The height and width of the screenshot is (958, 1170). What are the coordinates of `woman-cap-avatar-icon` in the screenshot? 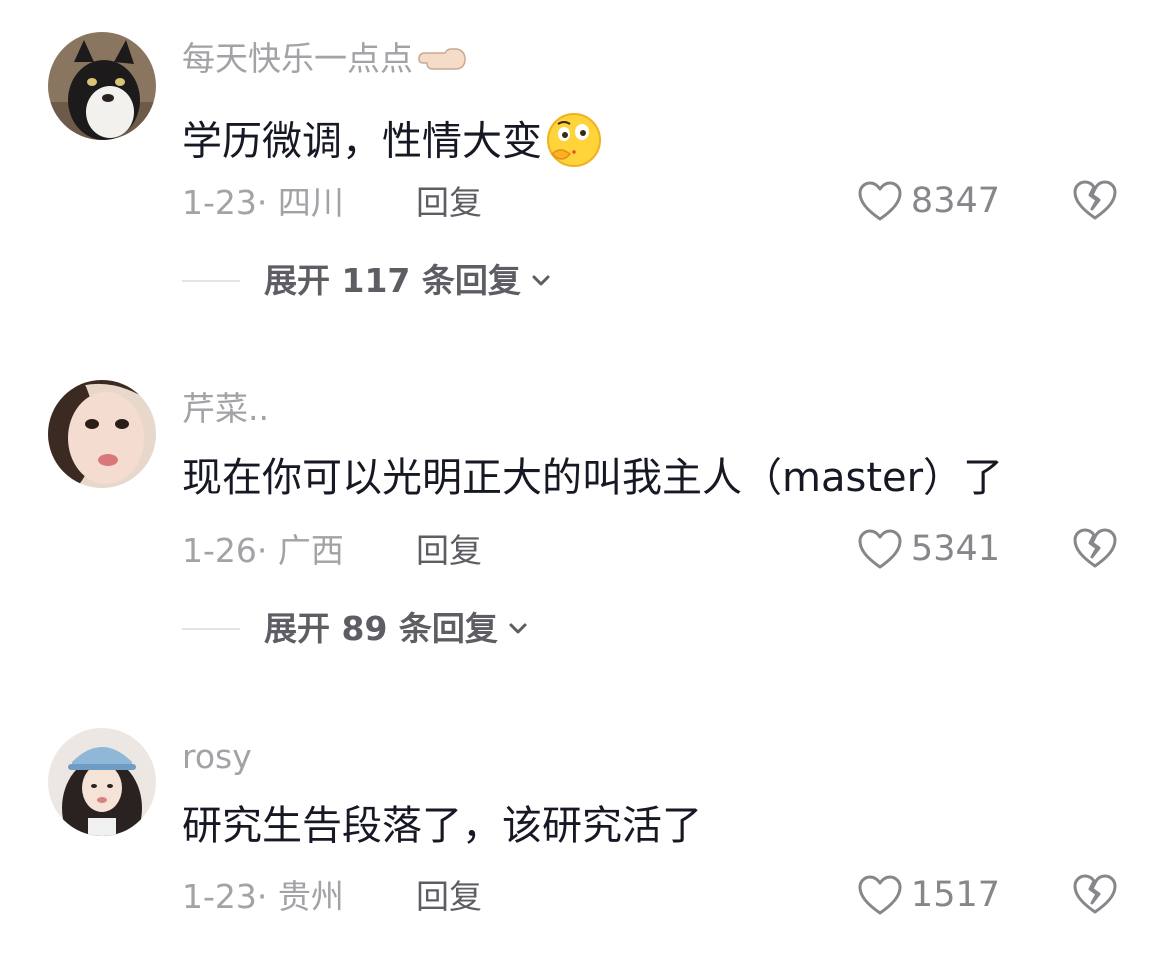 It's located at (102, 782).